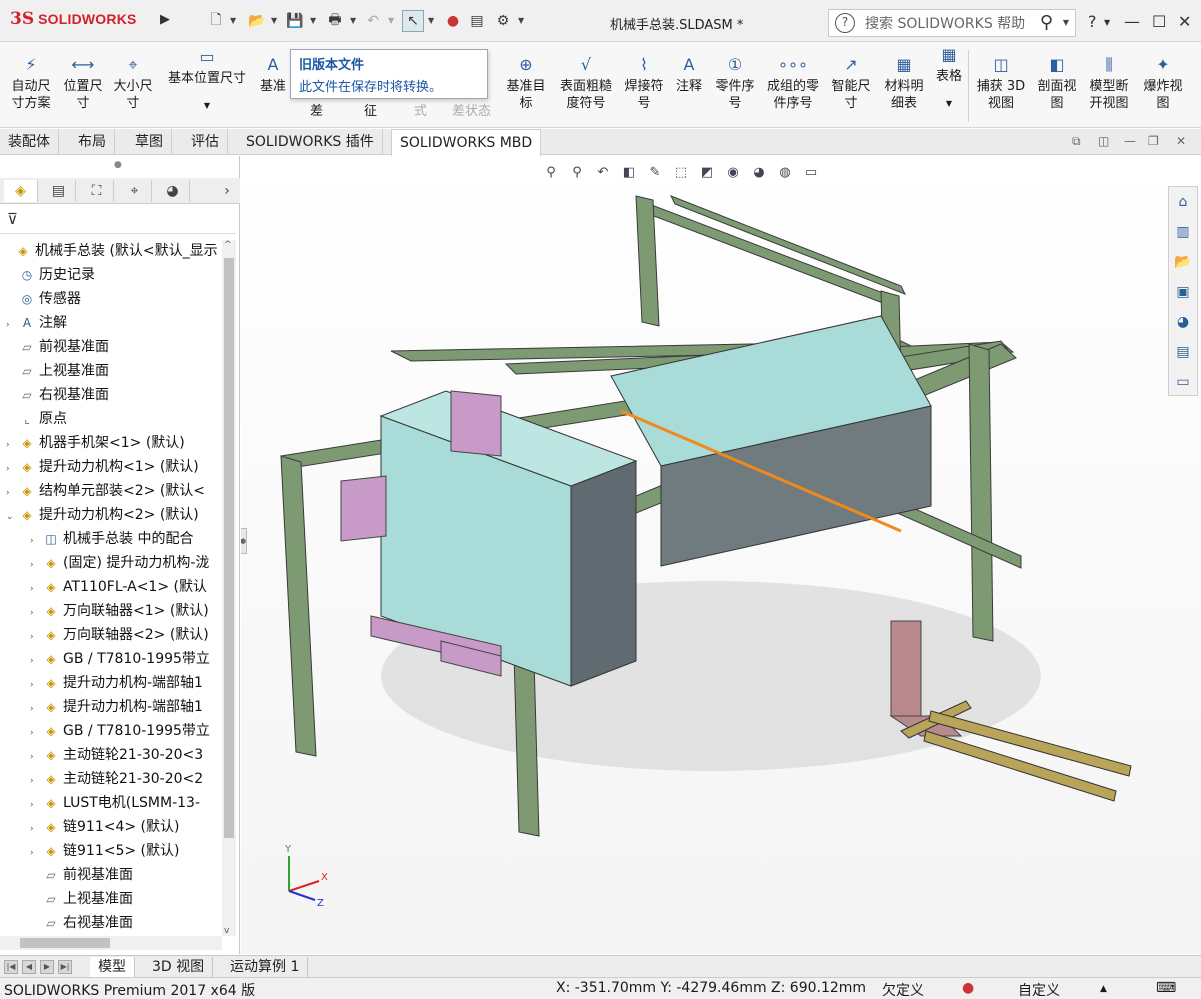 Image resolution: width=1201 pixels, height=999 pixels. What do you see at coordinates (273, 75) in the screenshot?
I see `datum-button: A 基准` at bounding box center [273, 75].